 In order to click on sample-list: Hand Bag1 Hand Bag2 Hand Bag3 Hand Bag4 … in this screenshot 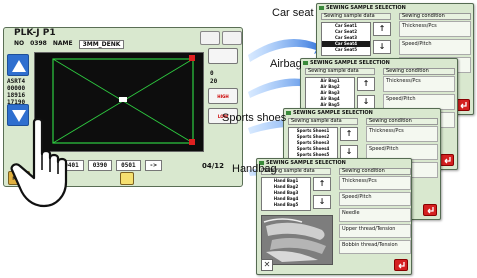, I will do `click(286, 194)`.